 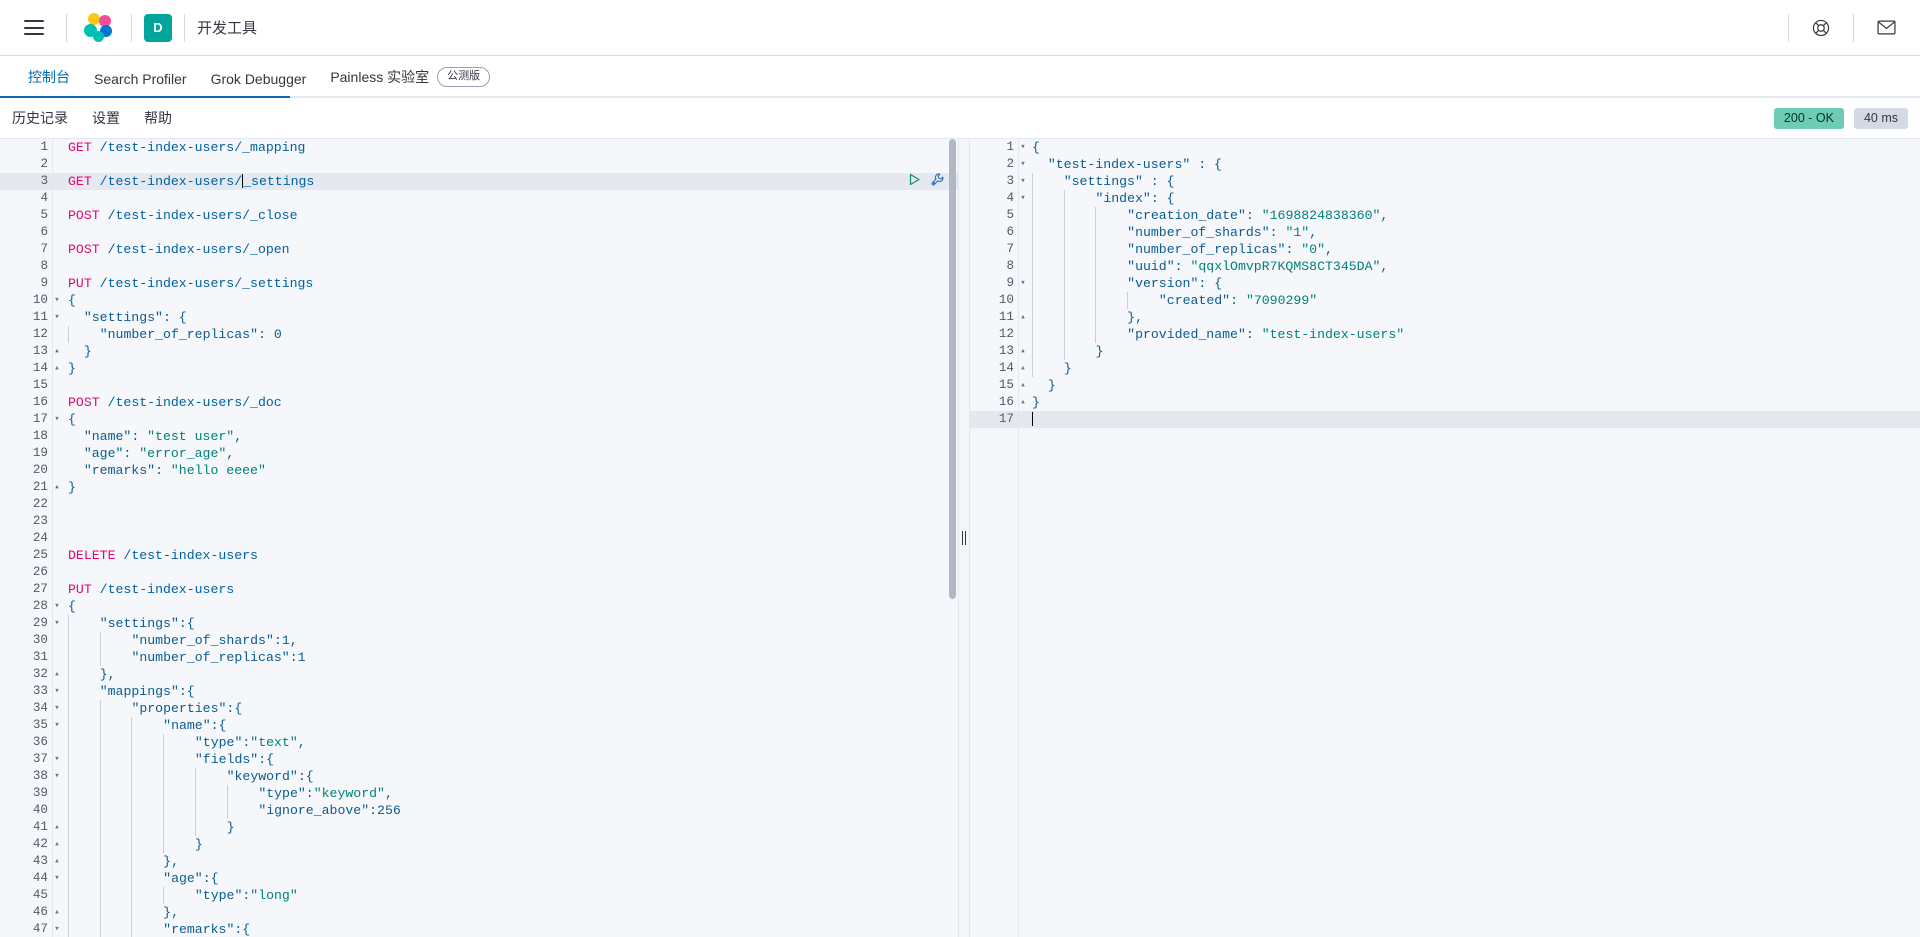 I want to click on code-token: :, so click(x=277, y=640).